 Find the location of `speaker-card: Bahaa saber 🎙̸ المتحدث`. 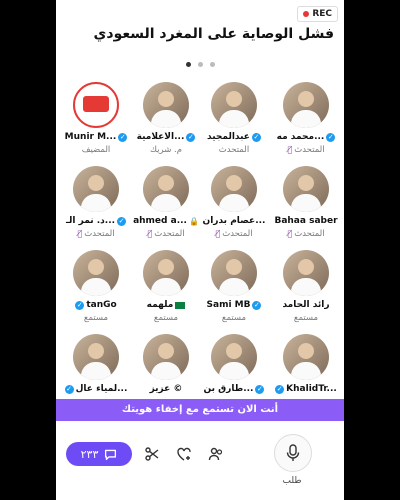

speaker-card: Bahaa saber 🎙̸ المتحدث is located at coordinates (306, 206).